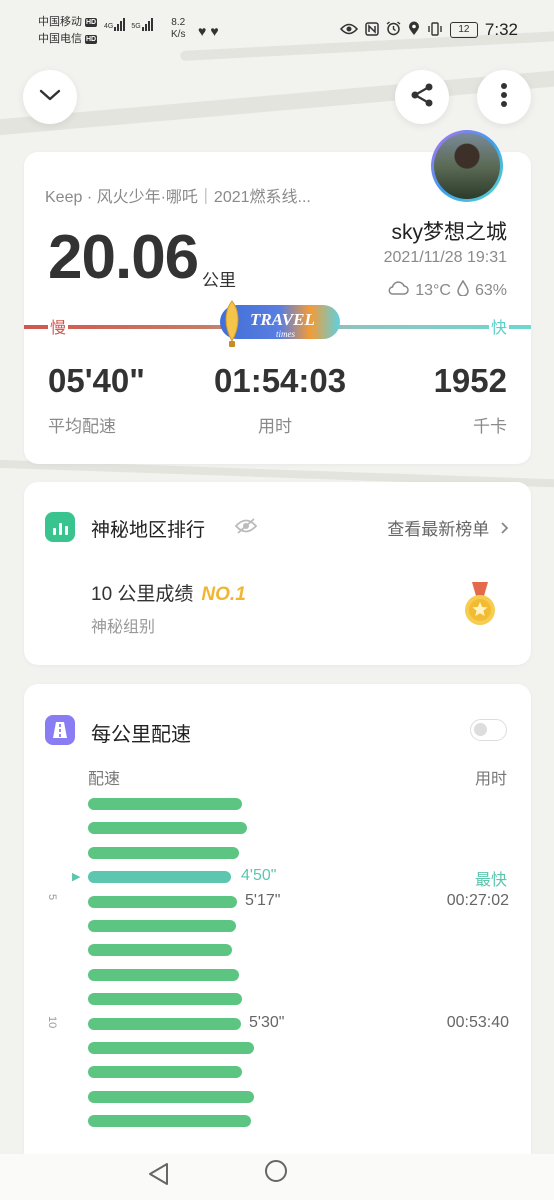 The image size is (554, 1200). I want to click on weather-info: 13°C 63%, so click(447, 290).